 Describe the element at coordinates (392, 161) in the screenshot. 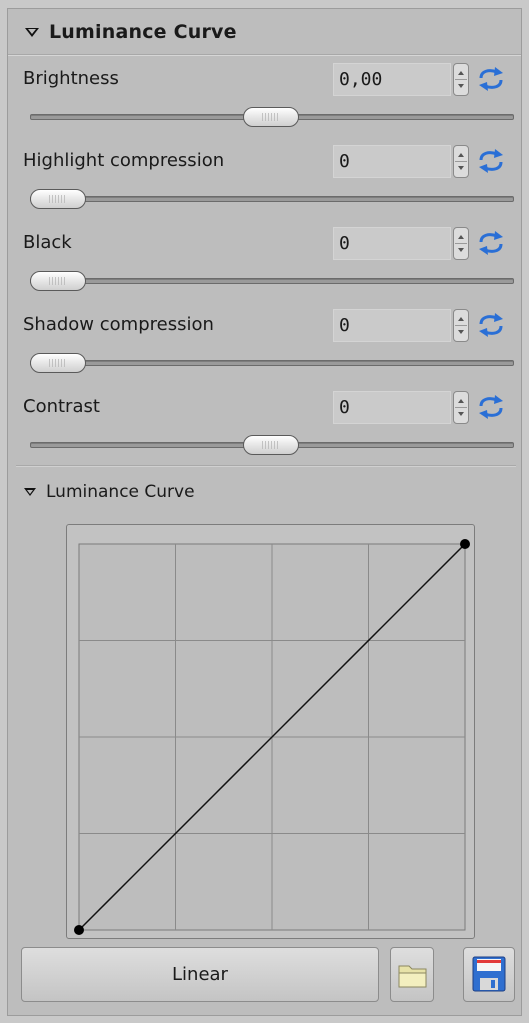

I see `highlight-compression-input: 0` at that location.